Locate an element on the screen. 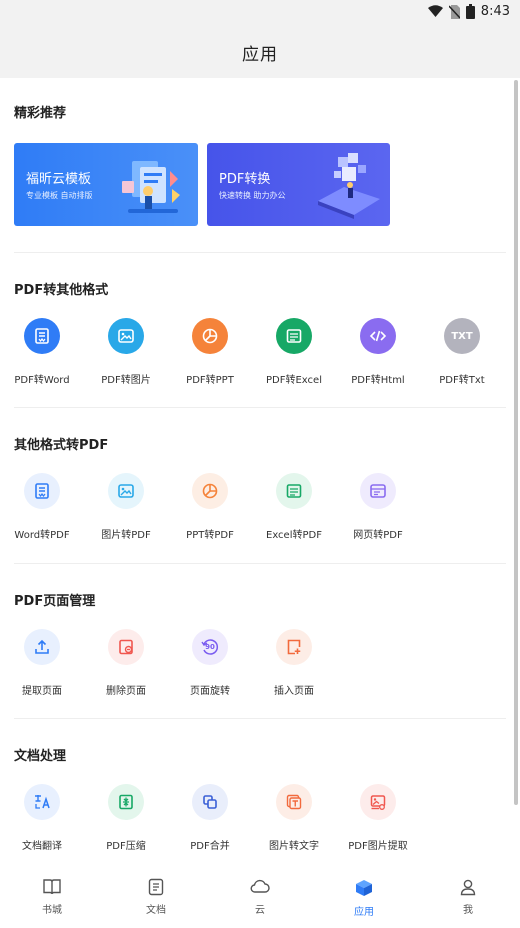  tab-bookstore: 书城 is located at coordinates (52, 895).